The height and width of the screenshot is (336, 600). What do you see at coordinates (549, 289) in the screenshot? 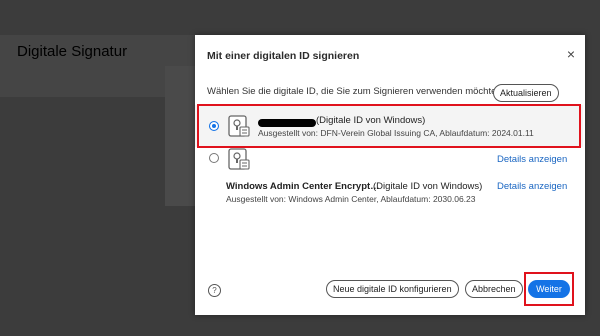
I see `continue-button: Weiter` at bounding box center [549, 289].